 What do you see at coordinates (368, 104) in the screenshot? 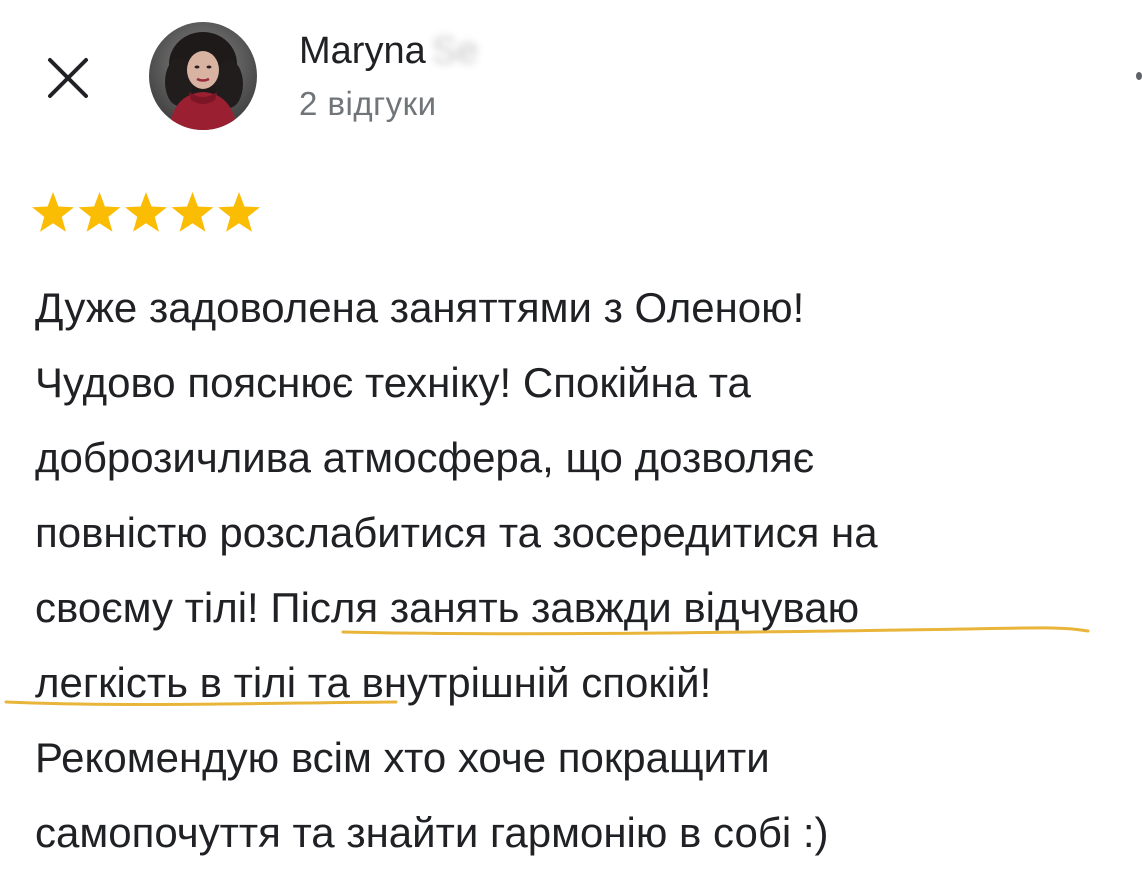
I see `review-count: 2 відгуки` at bounding box center [368, 104].